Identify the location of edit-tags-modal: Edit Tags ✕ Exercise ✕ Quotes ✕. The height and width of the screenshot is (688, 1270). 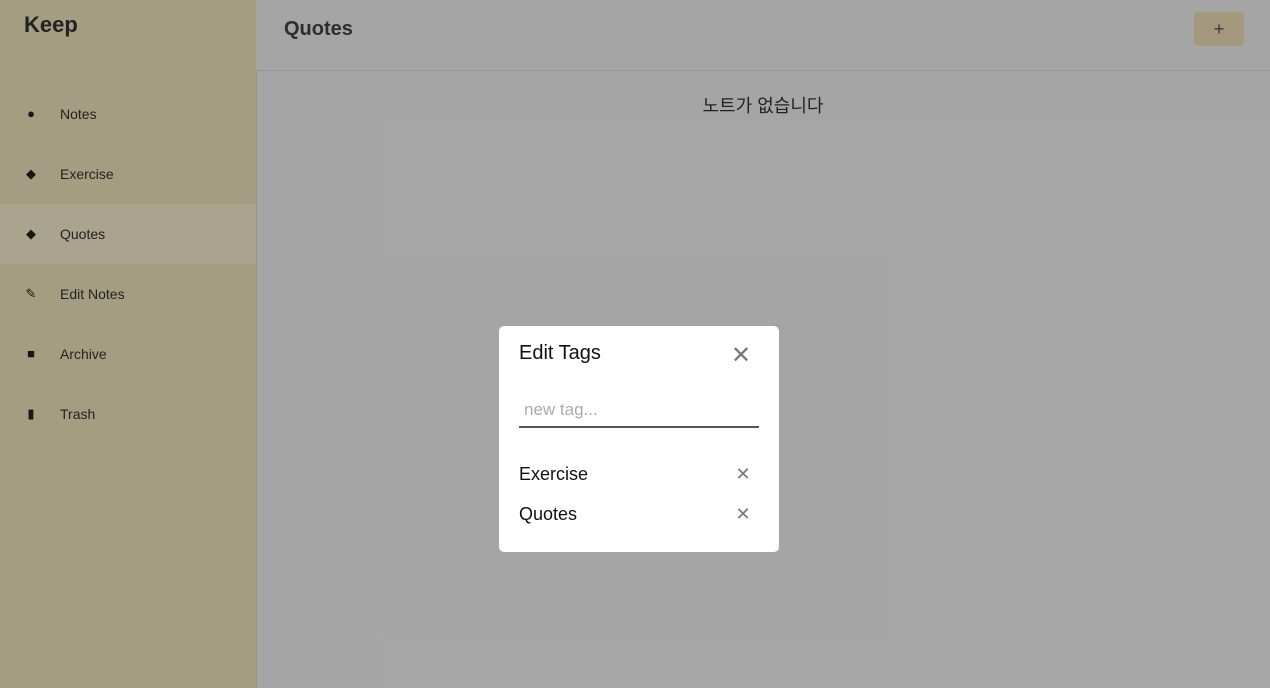
(639, 439).